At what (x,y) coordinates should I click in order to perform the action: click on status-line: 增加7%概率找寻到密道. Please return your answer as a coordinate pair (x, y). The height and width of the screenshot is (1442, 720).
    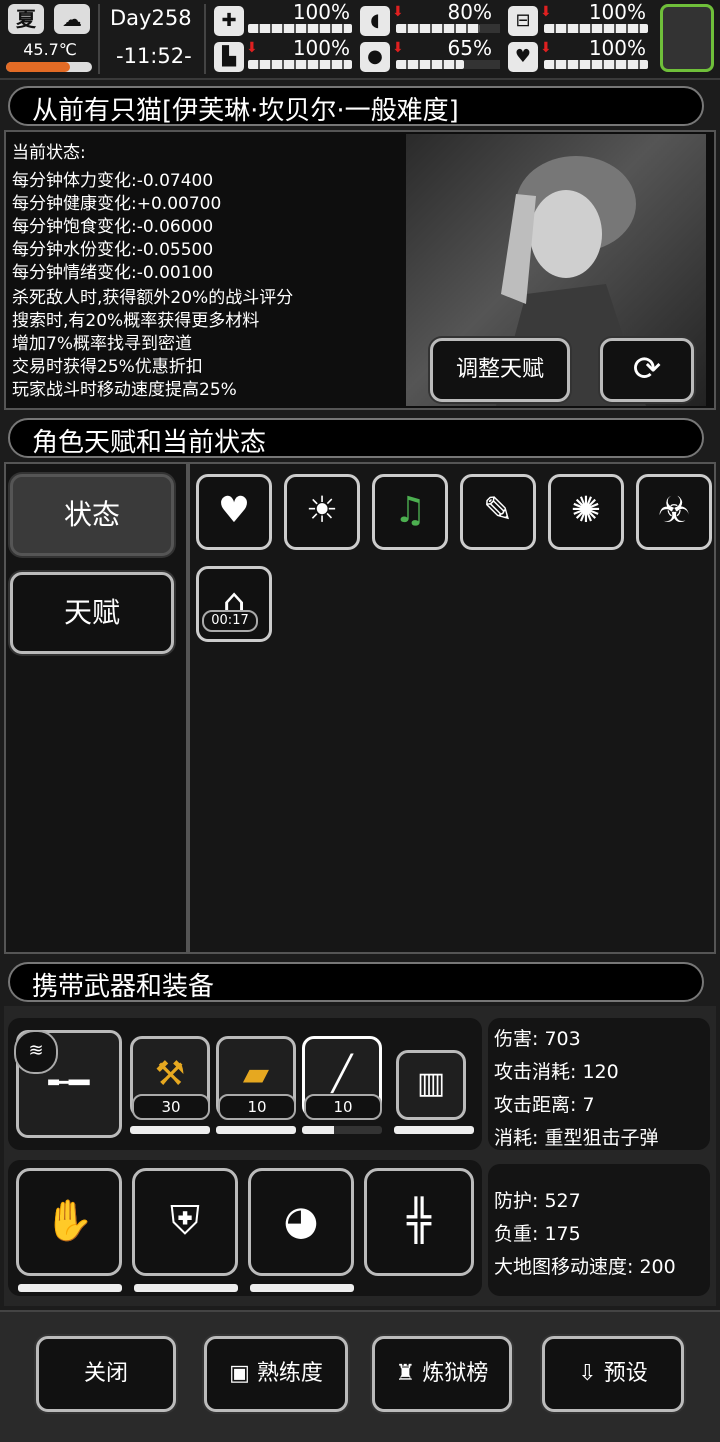
    Looking at the image, I should click on (102, 344).